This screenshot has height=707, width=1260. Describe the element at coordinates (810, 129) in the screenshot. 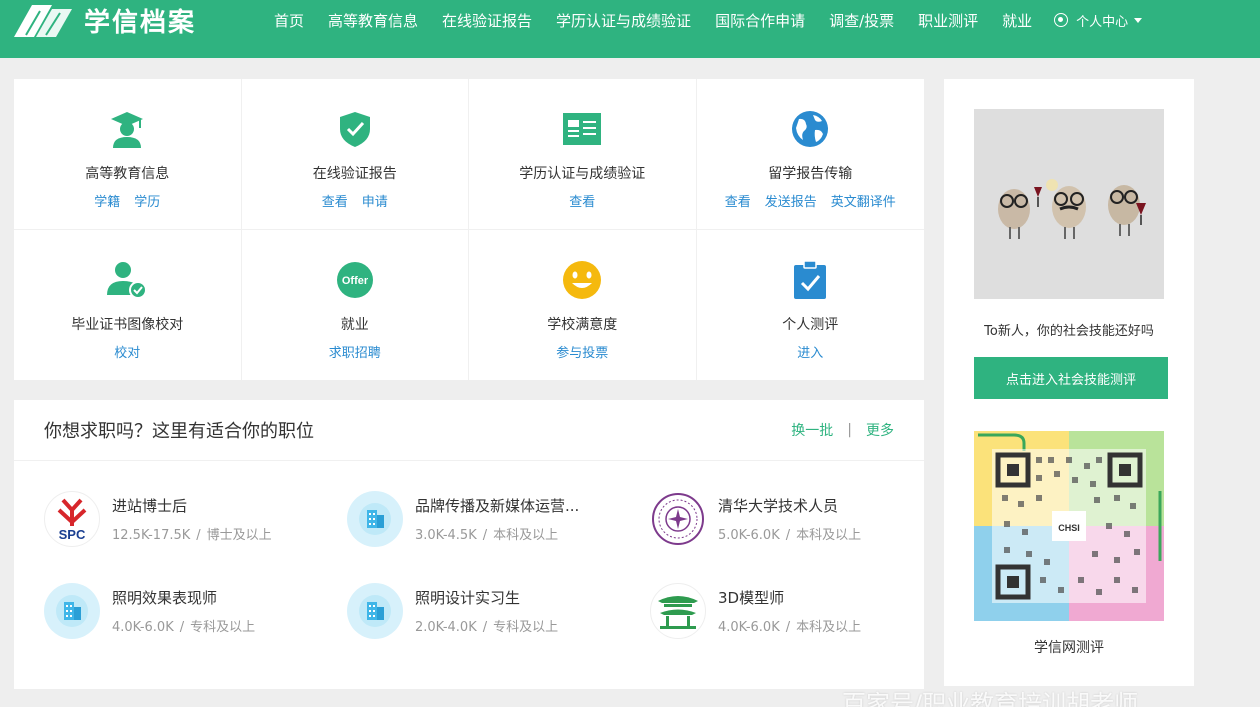

I see `globe-icon` at that location.